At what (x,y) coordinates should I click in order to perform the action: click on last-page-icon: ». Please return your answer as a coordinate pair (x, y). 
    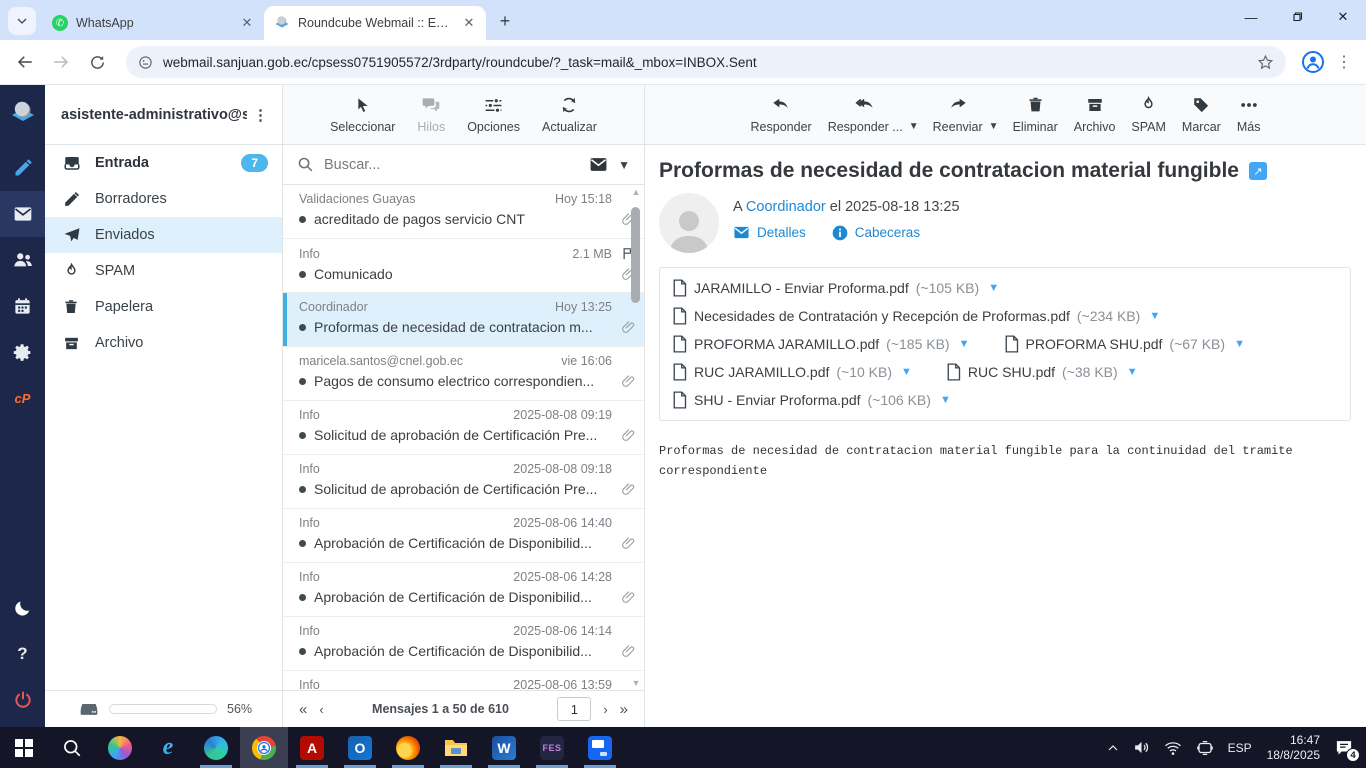
    Looking at the image, I should click on (624, 709).